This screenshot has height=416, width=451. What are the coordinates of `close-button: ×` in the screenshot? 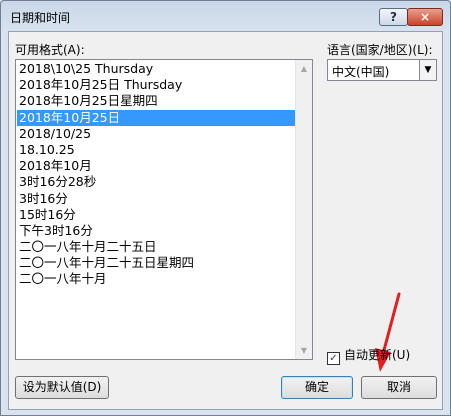 It's located at (425, 17).